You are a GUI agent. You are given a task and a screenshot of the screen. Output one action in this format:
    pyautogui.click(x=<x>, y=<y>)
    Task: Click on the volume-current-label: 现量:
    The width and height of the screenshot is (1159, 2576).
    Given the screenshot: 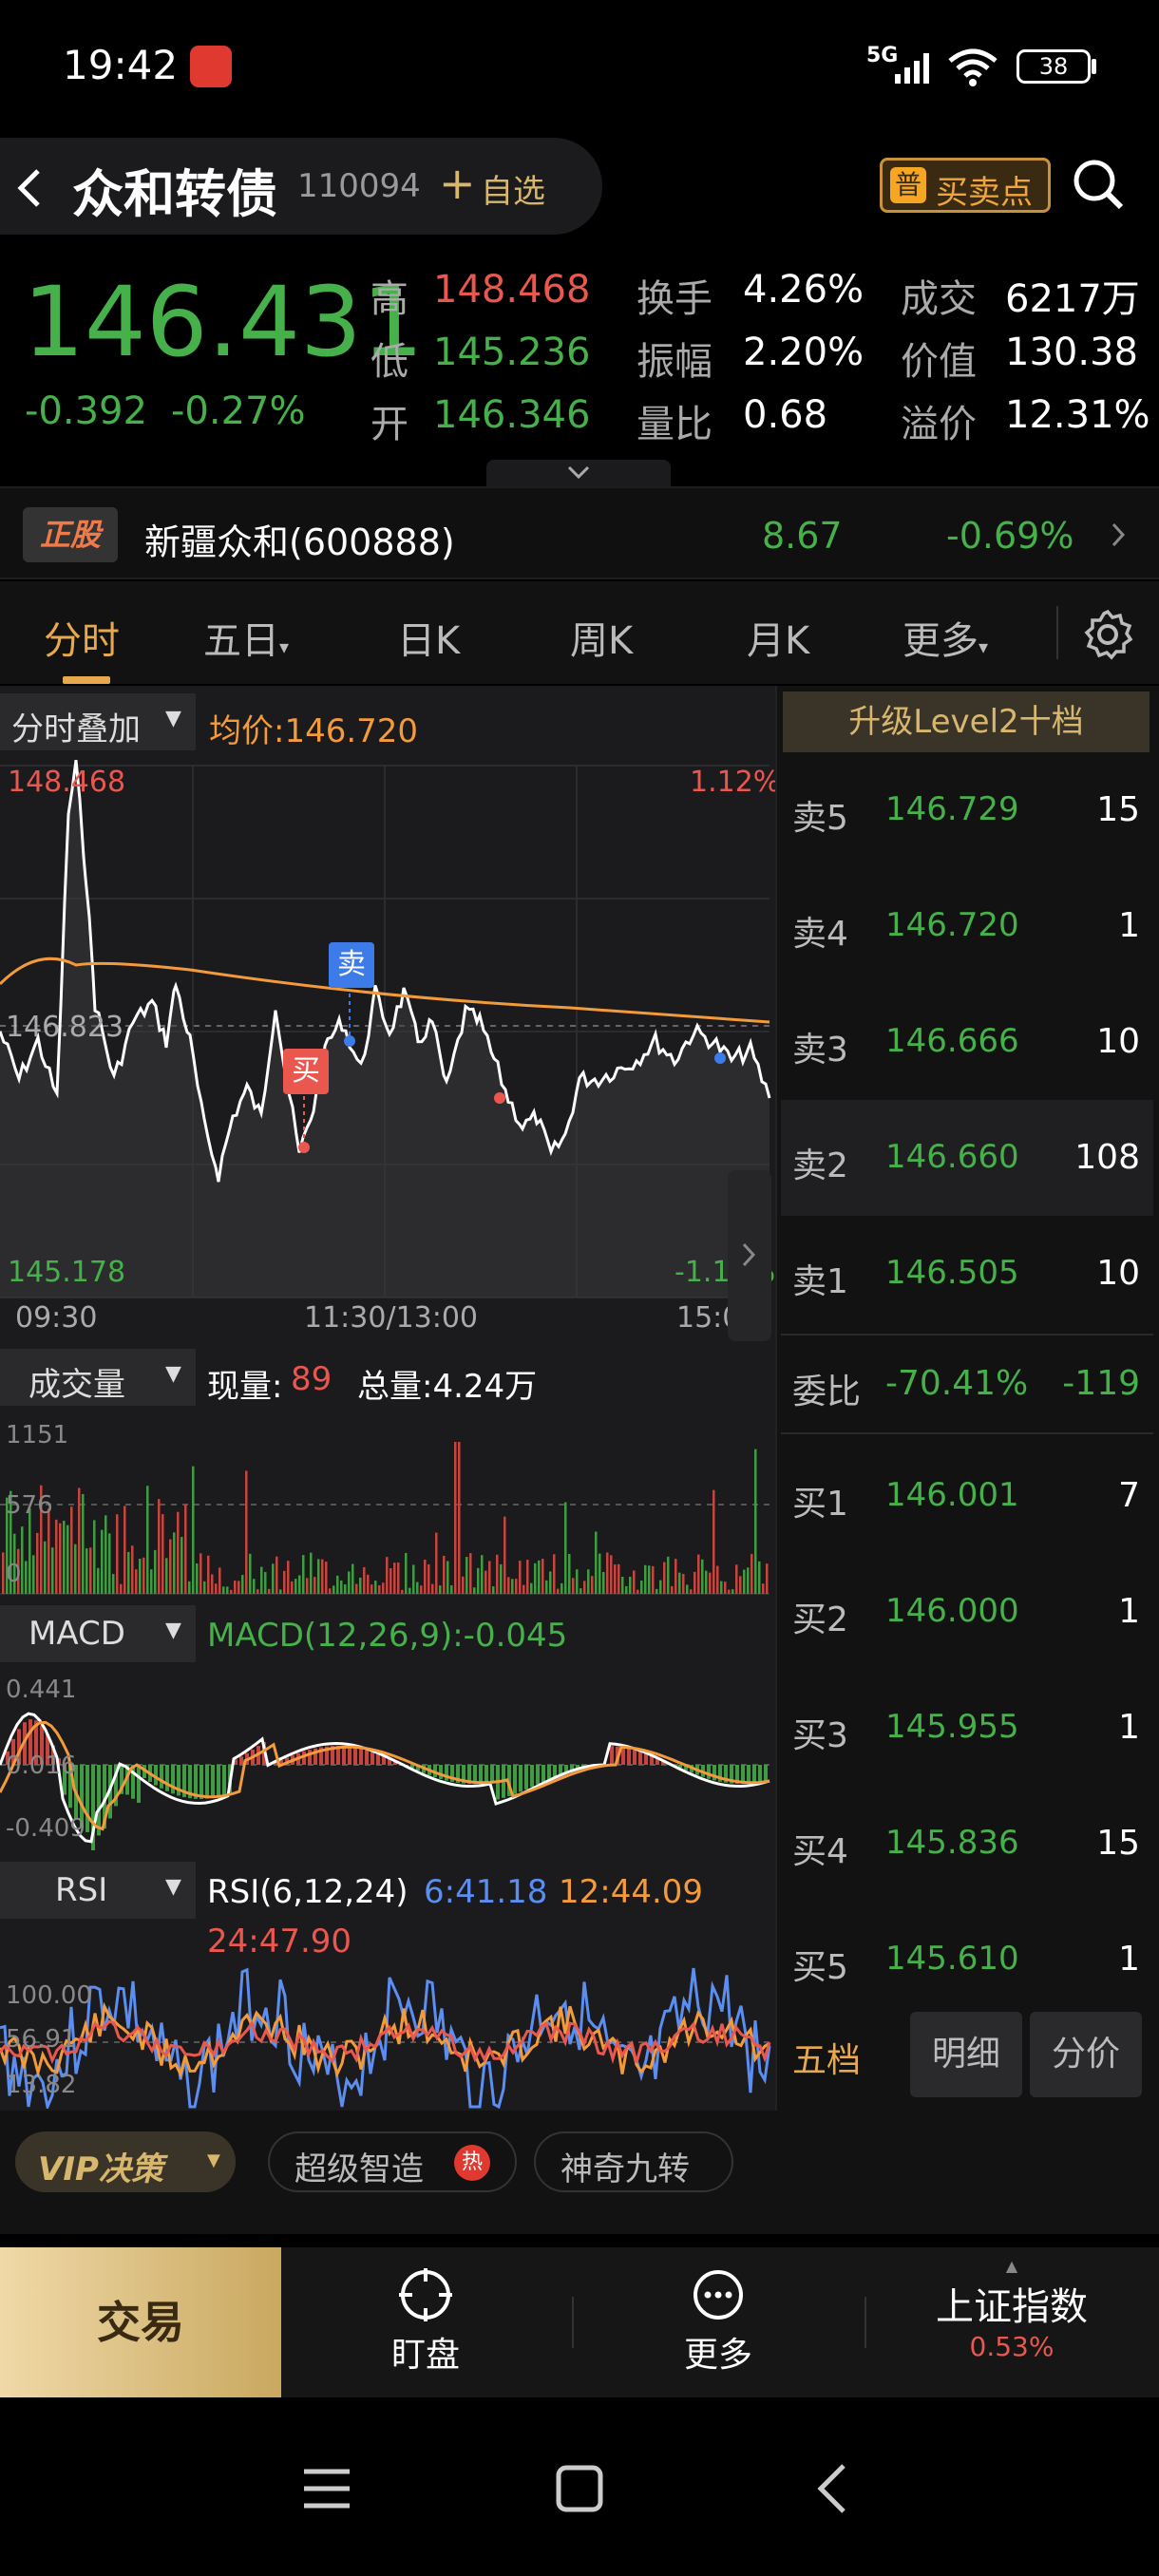 What is the action you would take?
    pyautogui.click(x=245, y=1387)
    